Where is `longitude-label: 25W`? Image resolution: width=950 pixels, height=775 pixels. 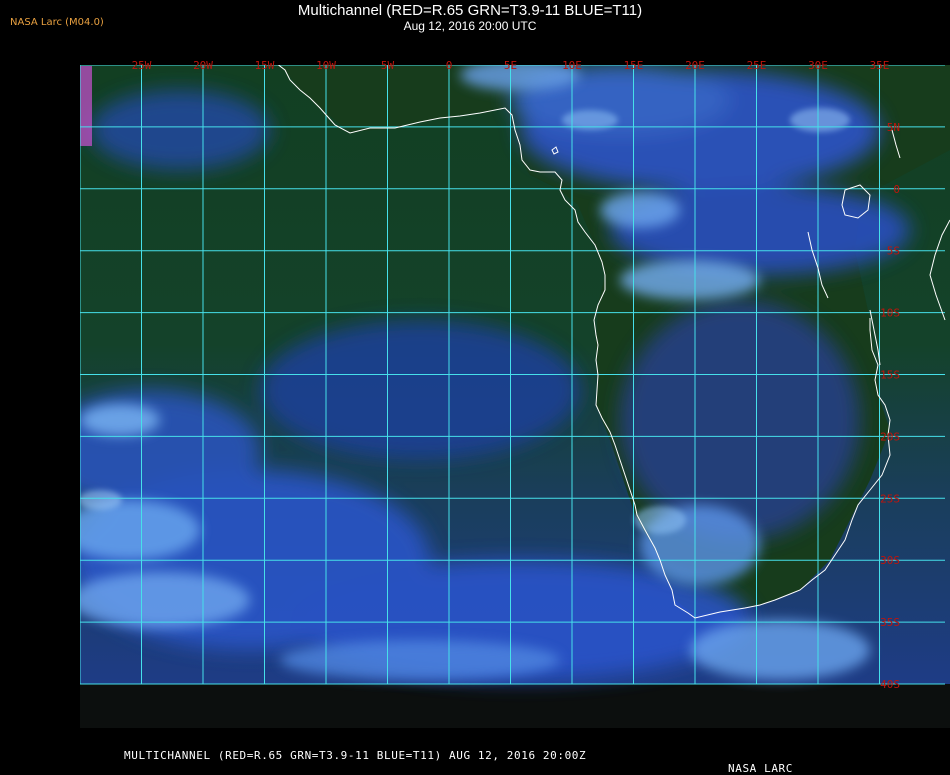 longitude-label: 25W is located at coordinates (142, 65).